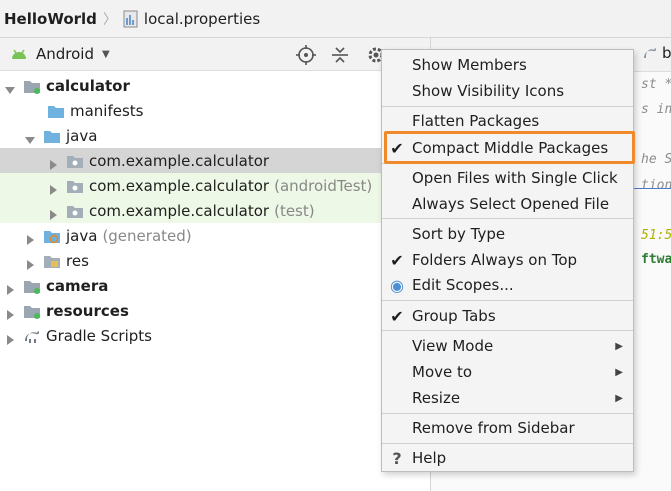 The image size is (671, 491). I want to click on menu-item-label: Folders Always on Top, so click(495, 260).